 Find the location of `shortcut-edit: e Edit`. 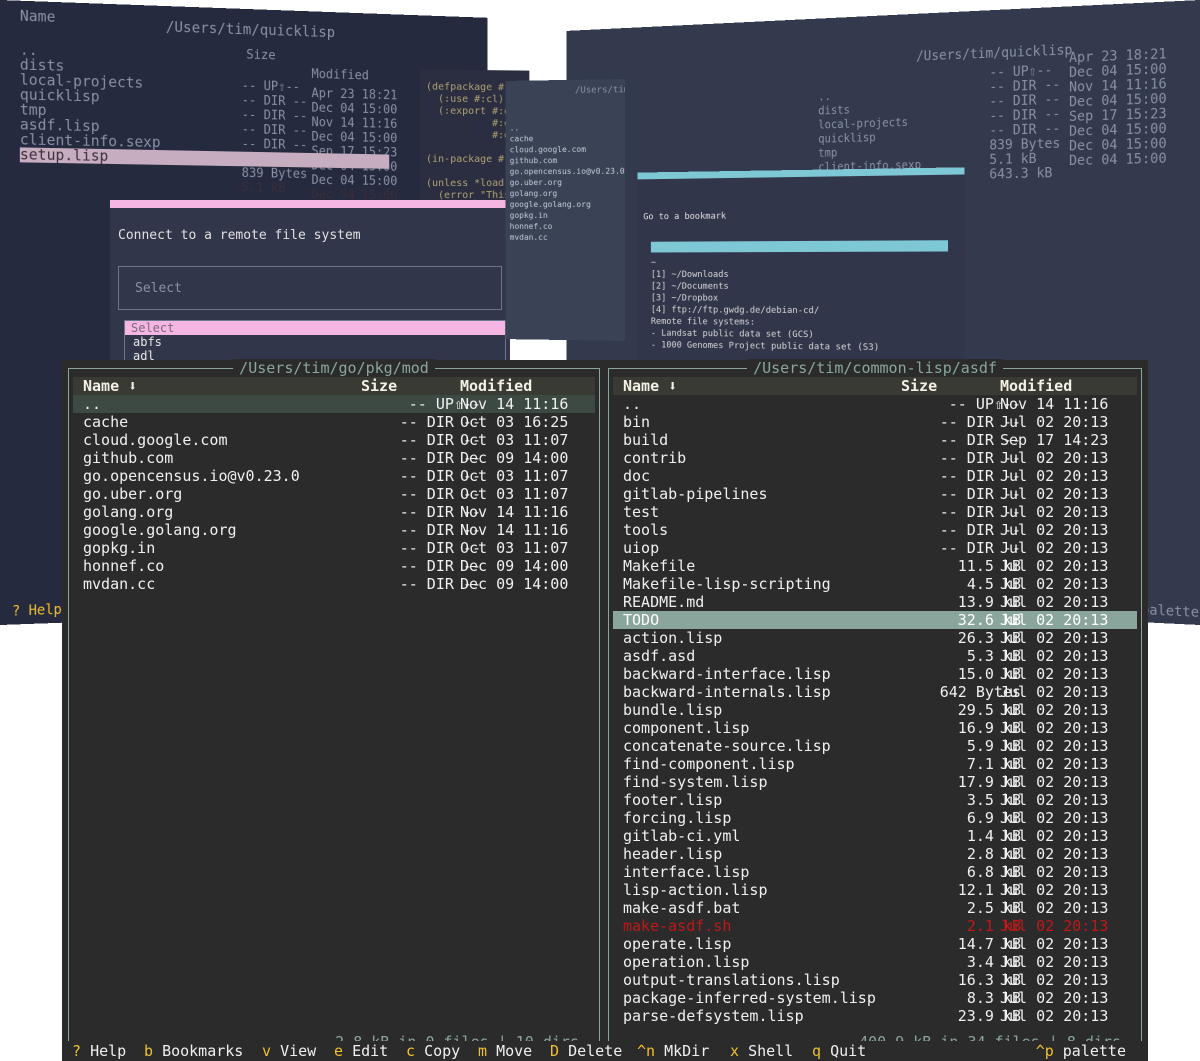

shortcut-edit: e Edit is located at coordinates (367, 1051).